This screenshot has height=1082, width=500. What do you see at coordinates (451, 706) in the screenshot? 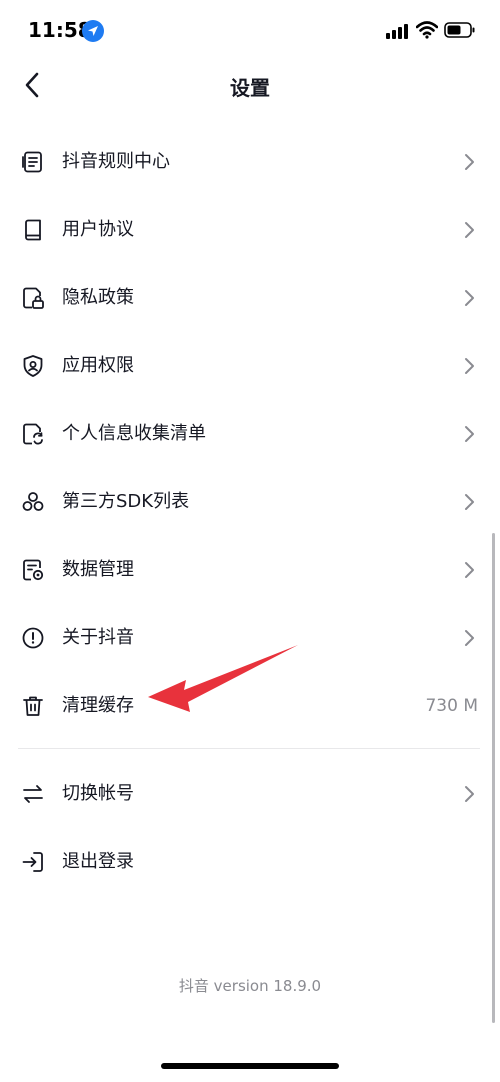
I see `cache-size-value: 730 M` at bounding box center [451, 706].